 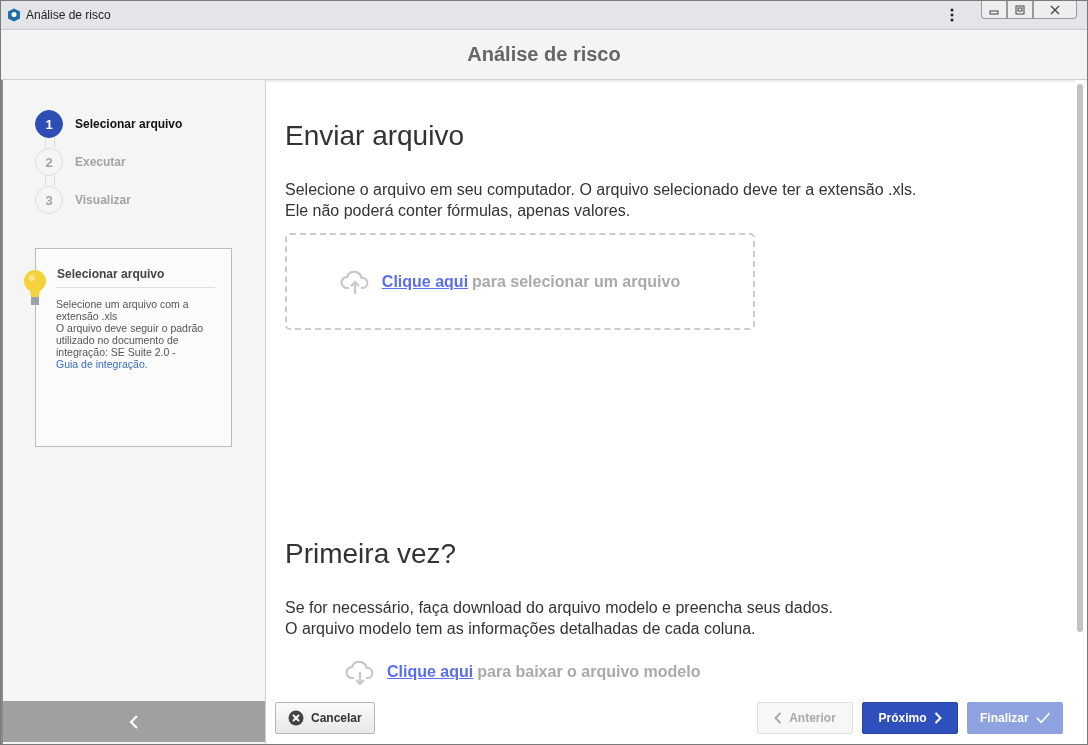 I want to click on restore-button, so click(x=1020, y=10).